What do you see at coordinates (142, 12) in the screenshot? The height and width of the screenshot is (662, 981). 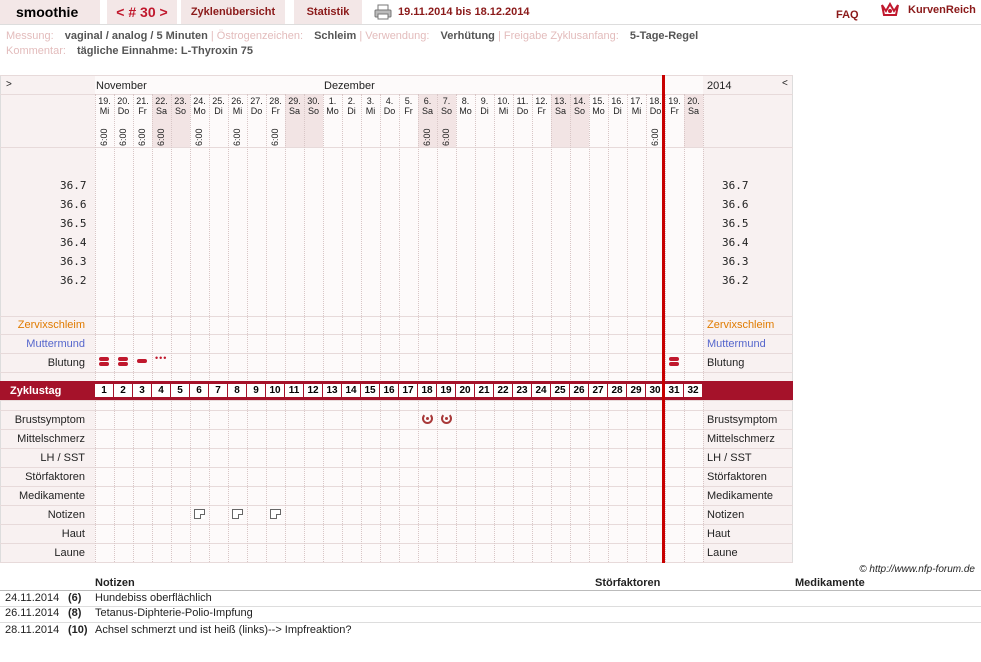 I see `cycle-nav: < # 30 >` at bounding box center [142, 12].